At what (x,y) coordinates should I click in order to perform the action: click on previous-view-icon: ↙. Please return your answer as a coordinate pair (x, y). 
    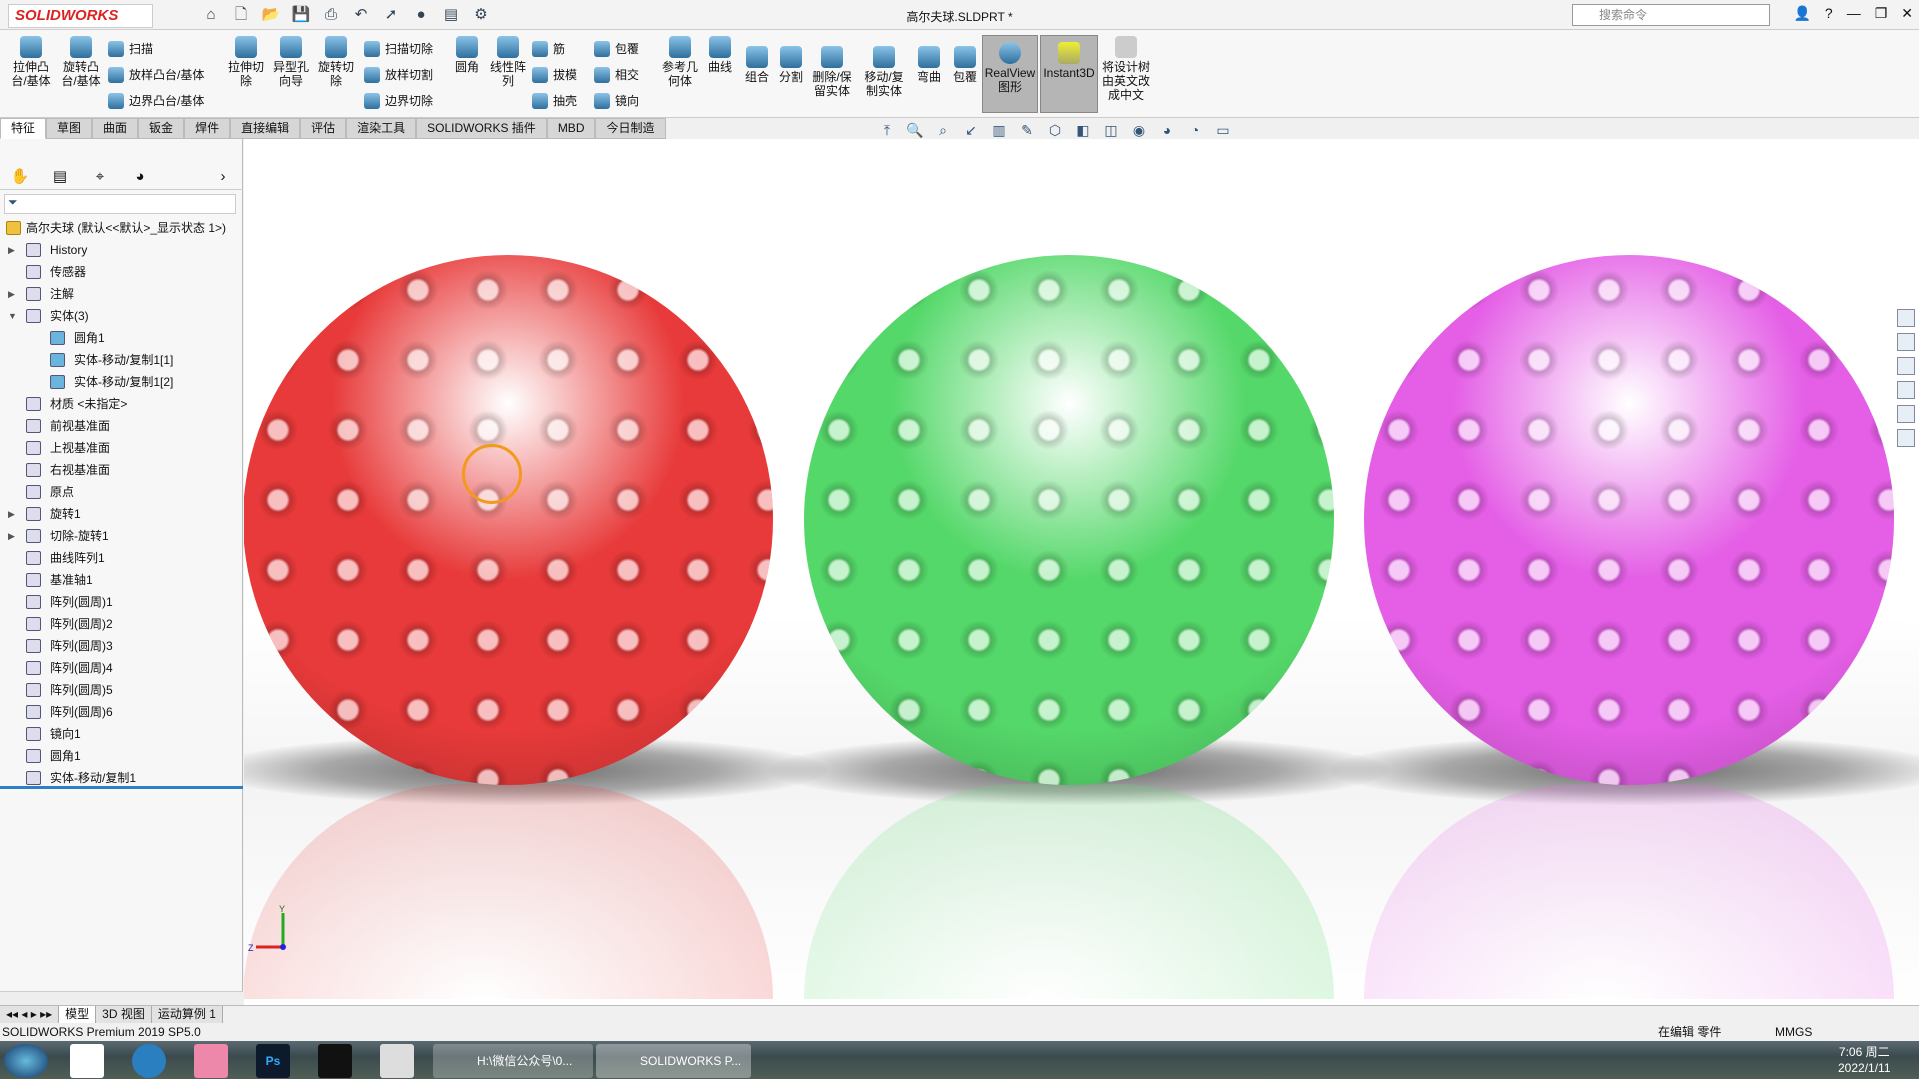
    Looking at the image, I should click on (971, 131).